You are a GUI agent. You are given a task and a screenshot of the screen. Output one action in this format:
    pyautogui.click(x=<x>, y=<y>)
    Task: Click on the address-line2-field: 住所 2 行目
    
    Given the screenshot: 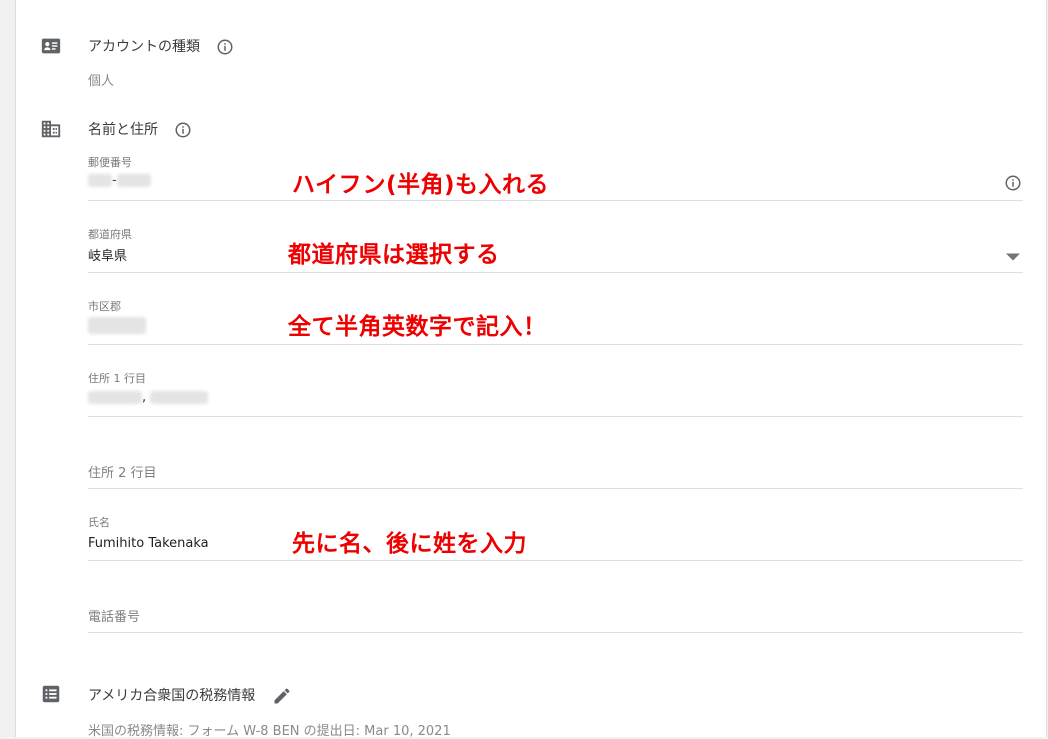 What is the action you would take?
    pyautogui.click(x=555, y=464)
    